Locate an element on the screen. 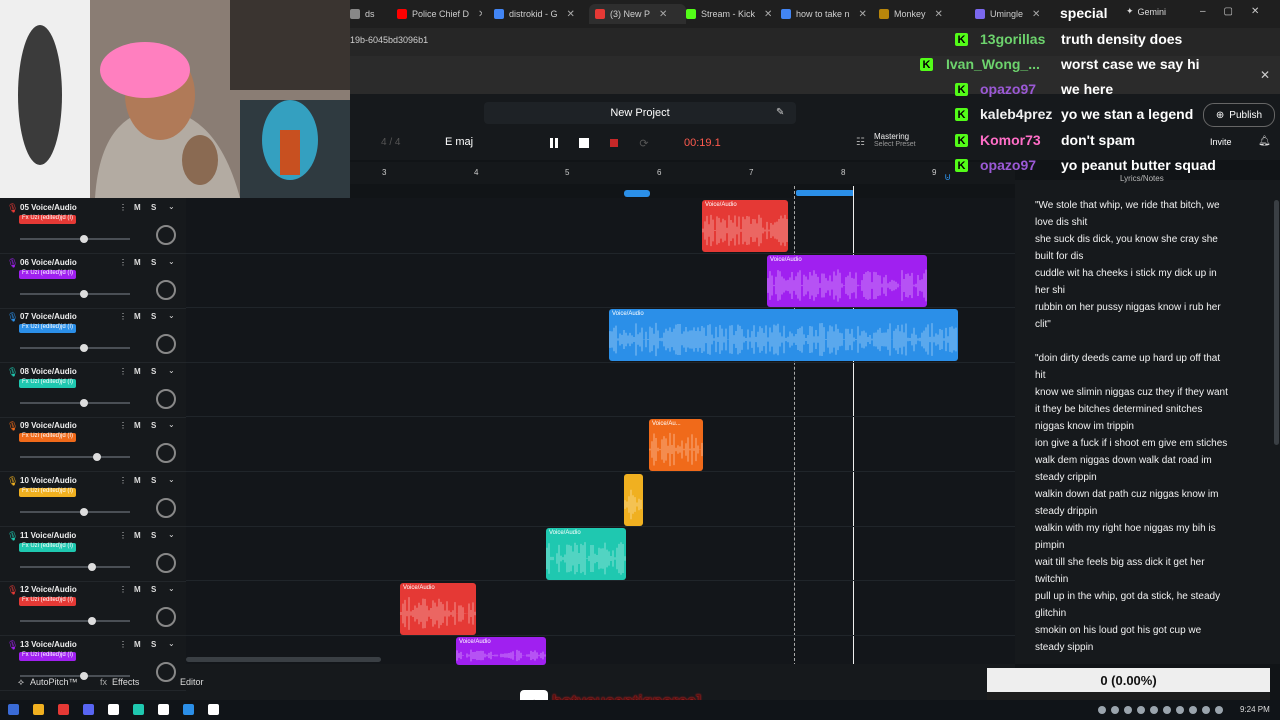 The width and height of the screenshot is (1280, 720). browser-tab: how to take n ✕ is located at coordinates (823, 14).